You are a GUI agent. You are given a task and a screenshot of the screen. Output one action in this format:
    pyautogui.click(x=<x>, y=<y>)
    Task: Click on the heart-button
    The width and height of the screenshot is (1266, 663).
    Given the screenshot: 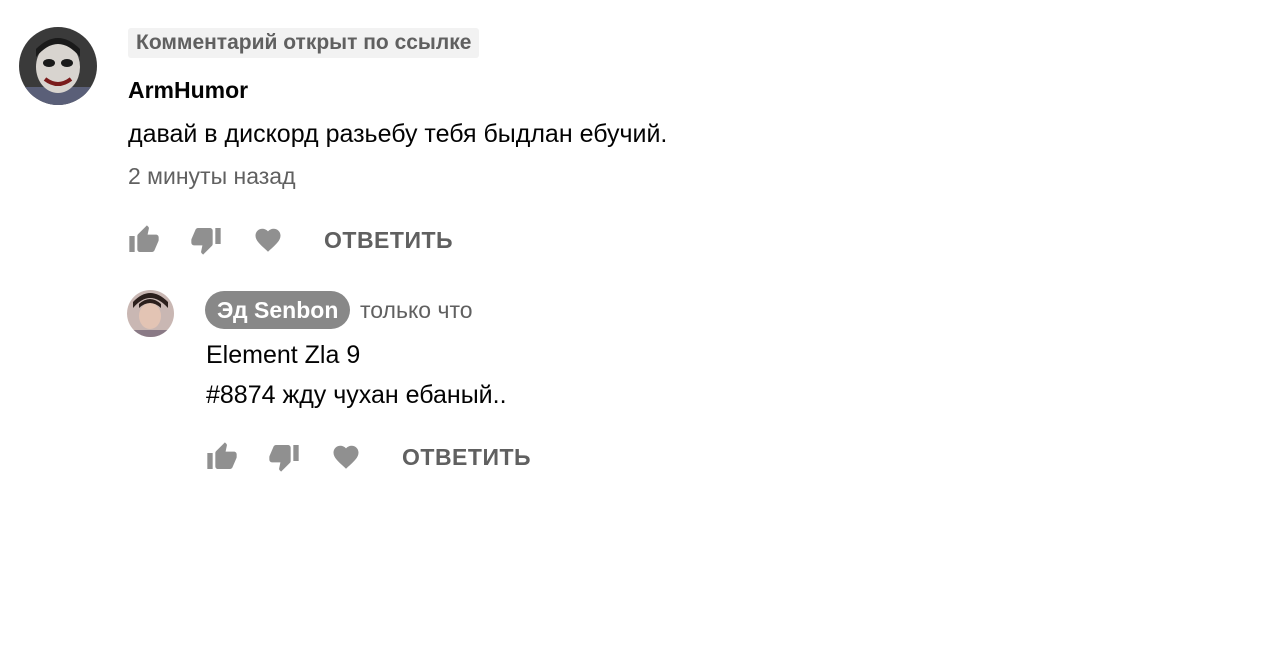 What is the action you would take?
    pyautogui.click(x=268, y=240)
    